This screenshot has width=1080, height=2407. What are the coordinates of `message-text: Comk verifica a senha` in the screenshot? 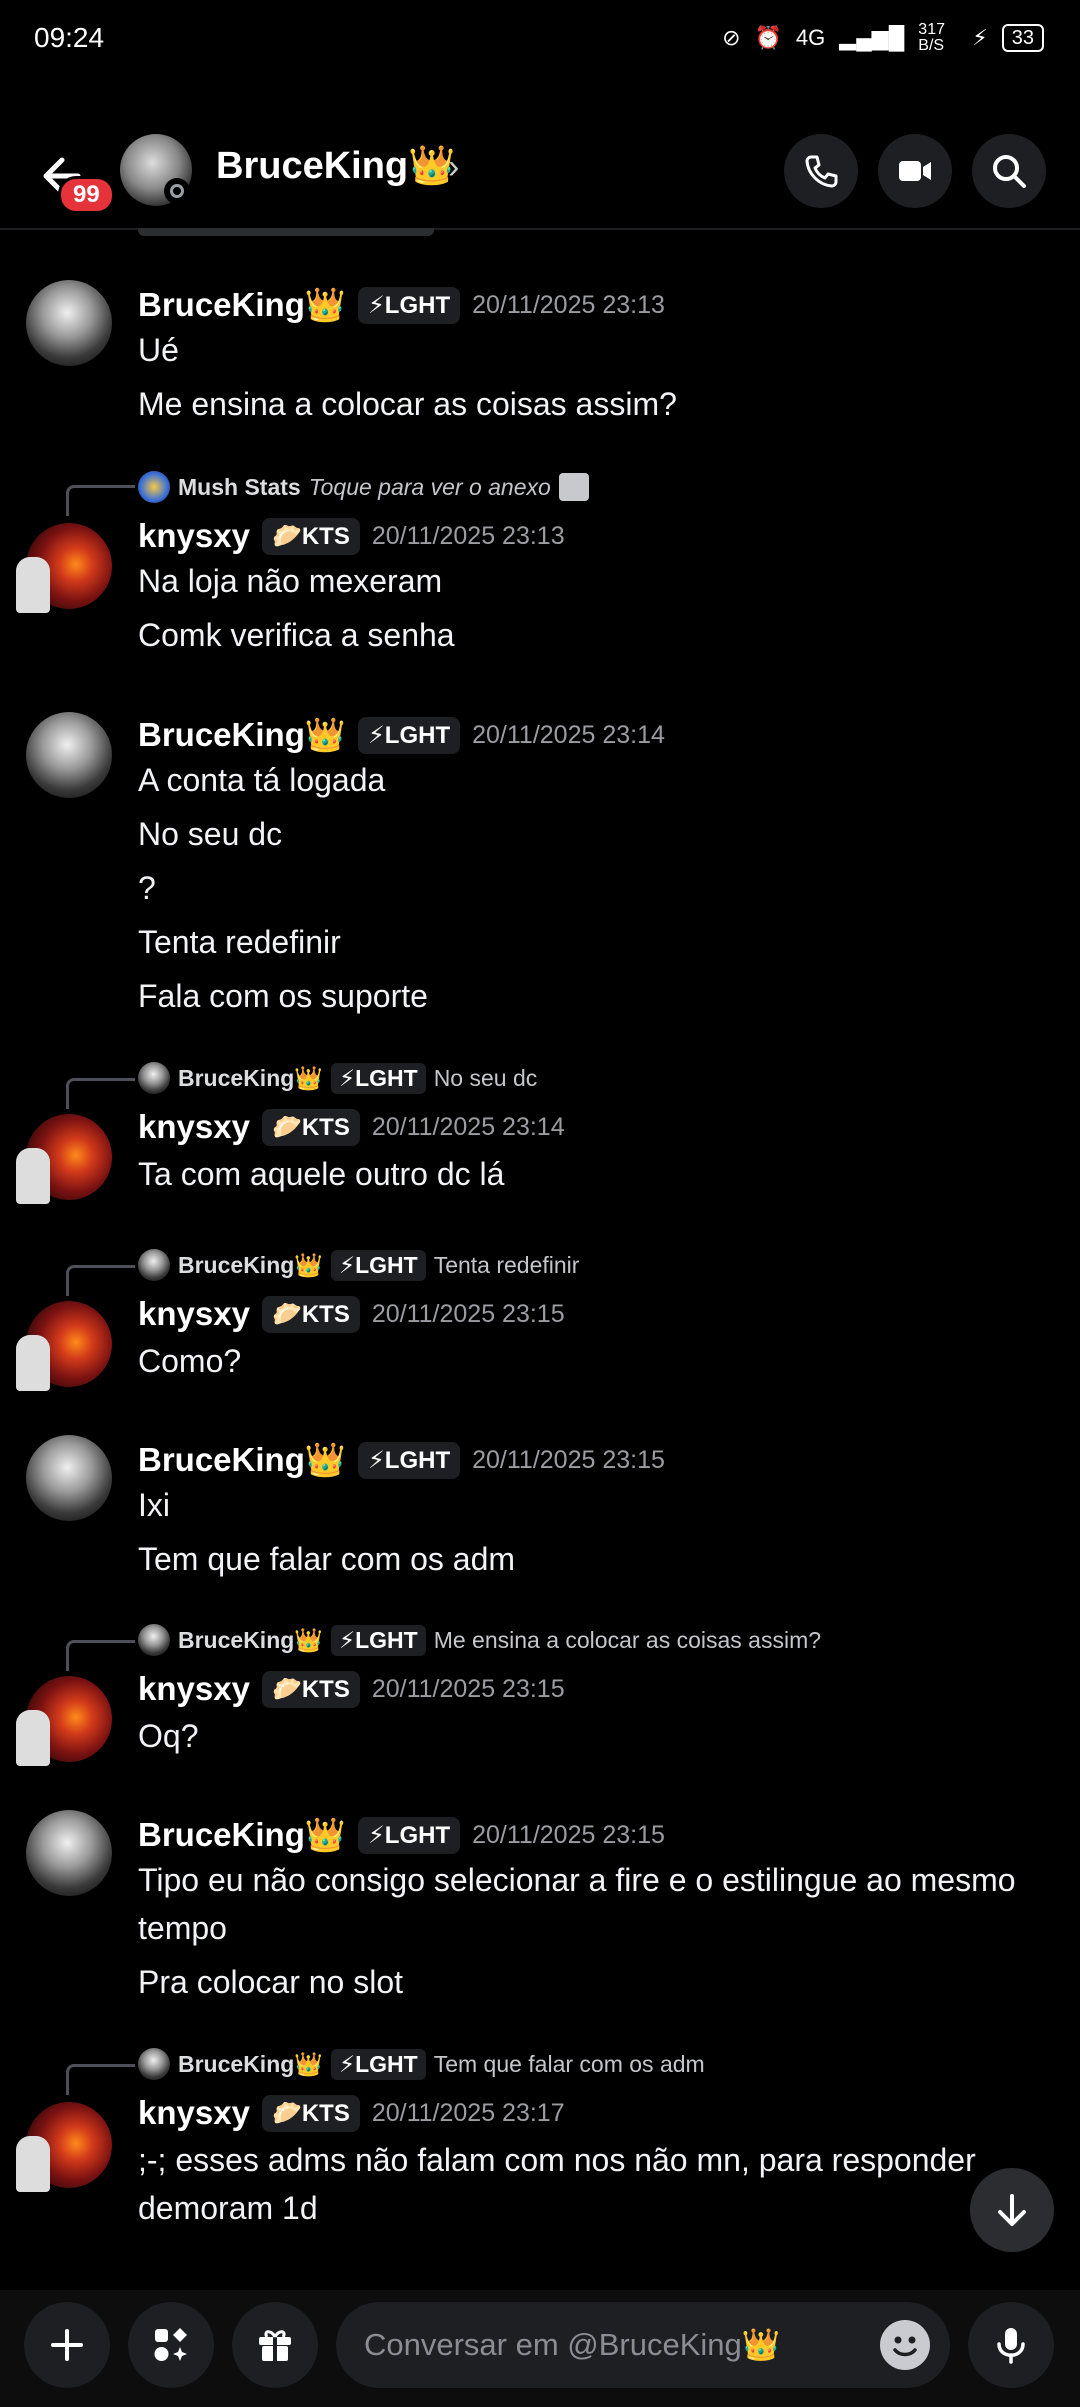 It's located at (588, 635).